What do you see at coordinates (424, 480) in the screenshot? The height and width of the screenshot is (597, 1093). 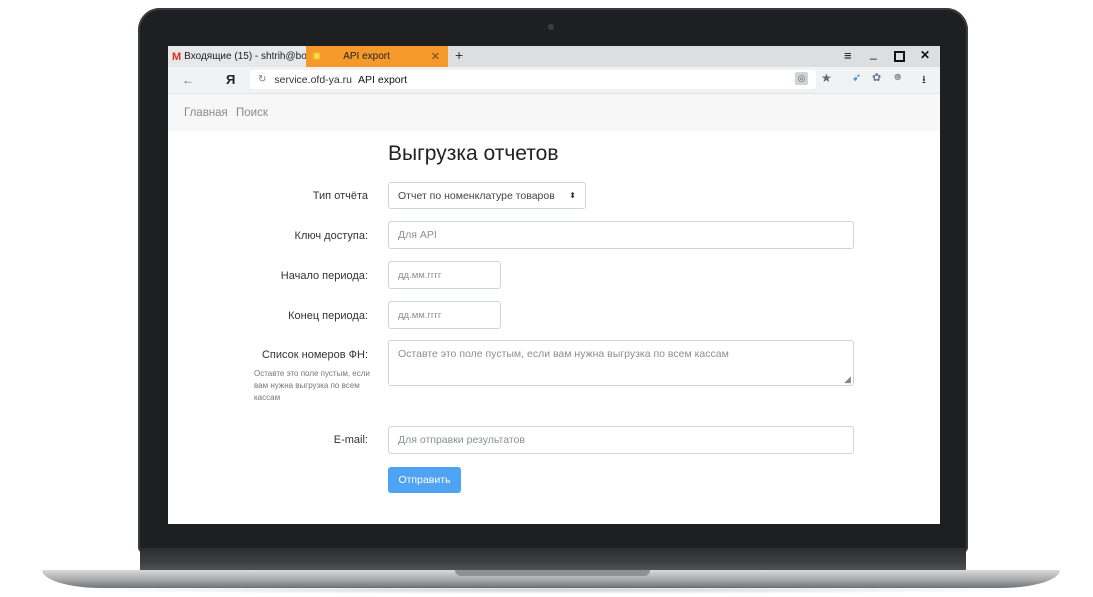 I see `submit-button: Отправить` at bounding box center [424, 480].